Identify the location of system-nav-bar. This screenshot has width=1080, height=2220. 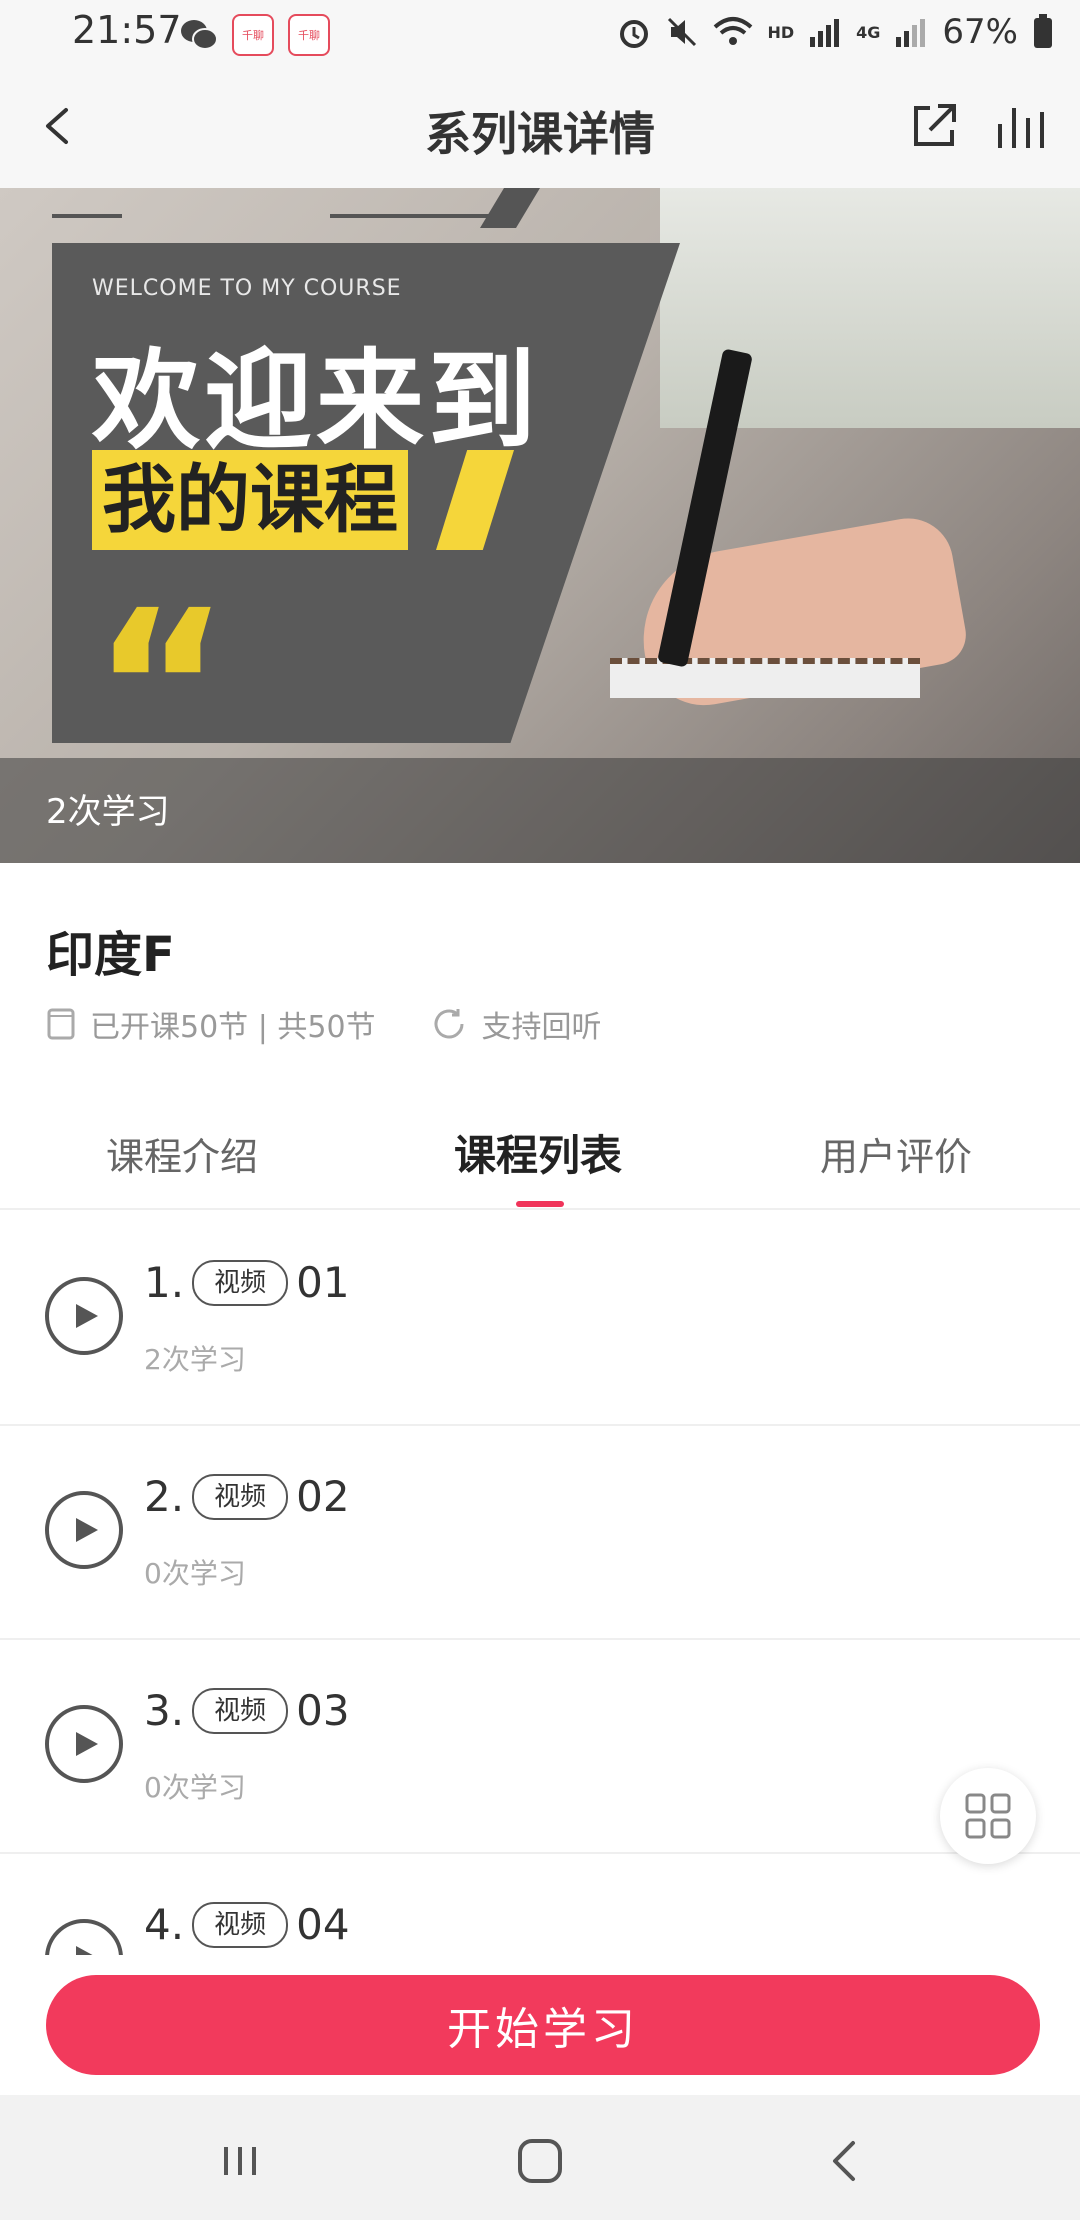
(540, 2157).